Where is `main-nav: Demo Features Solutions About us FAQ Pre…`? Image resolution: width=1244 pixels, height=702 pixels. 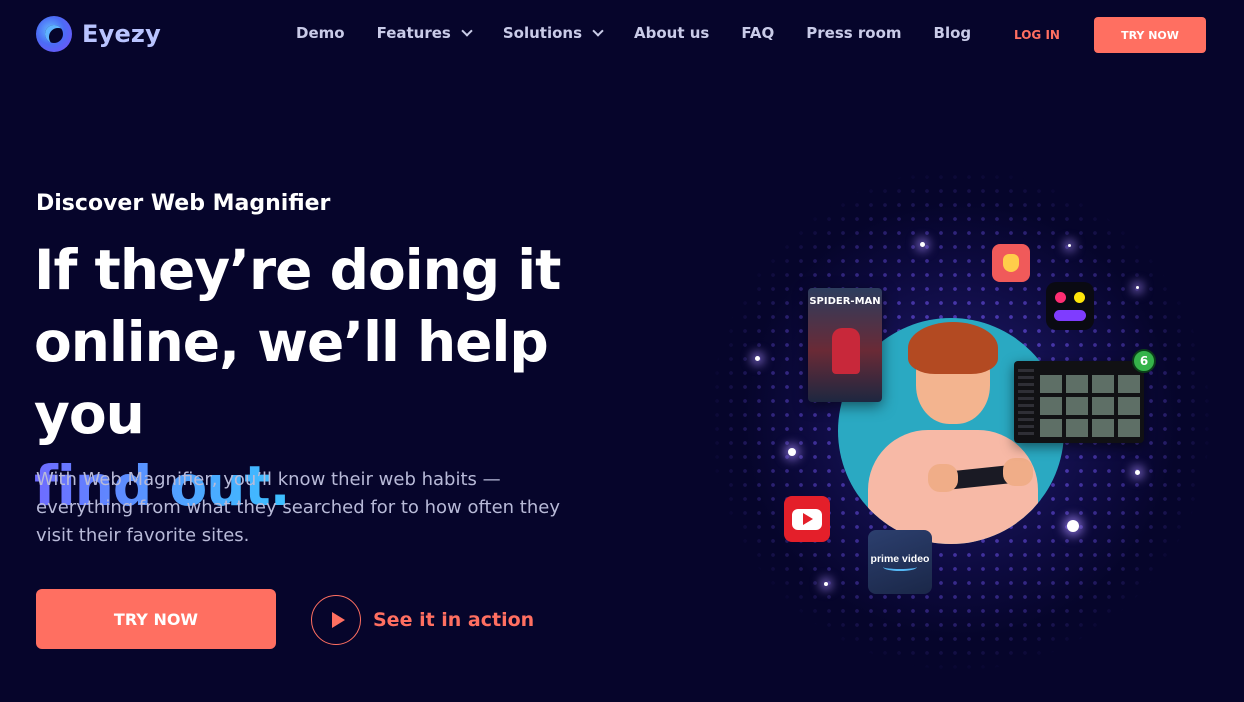
main-nav: Demo Features Solutions About us FAQ Pre… is located at coordinates (649, 33).